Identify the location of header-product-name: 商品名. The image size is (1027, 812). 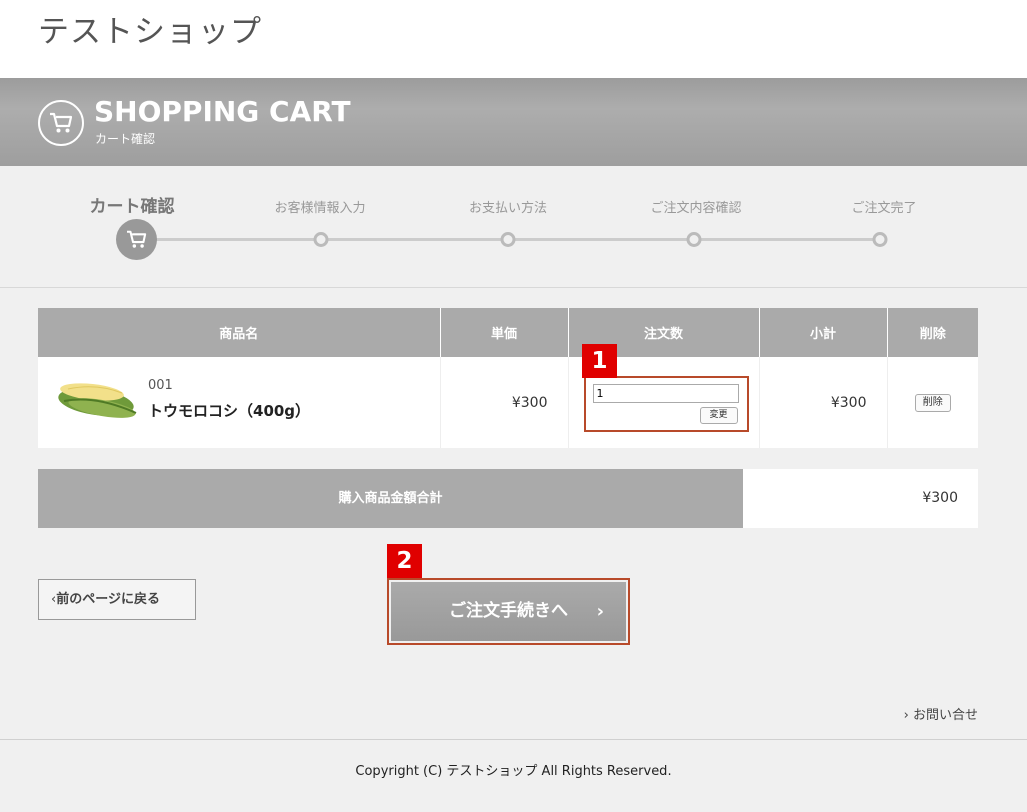
(239, 332).